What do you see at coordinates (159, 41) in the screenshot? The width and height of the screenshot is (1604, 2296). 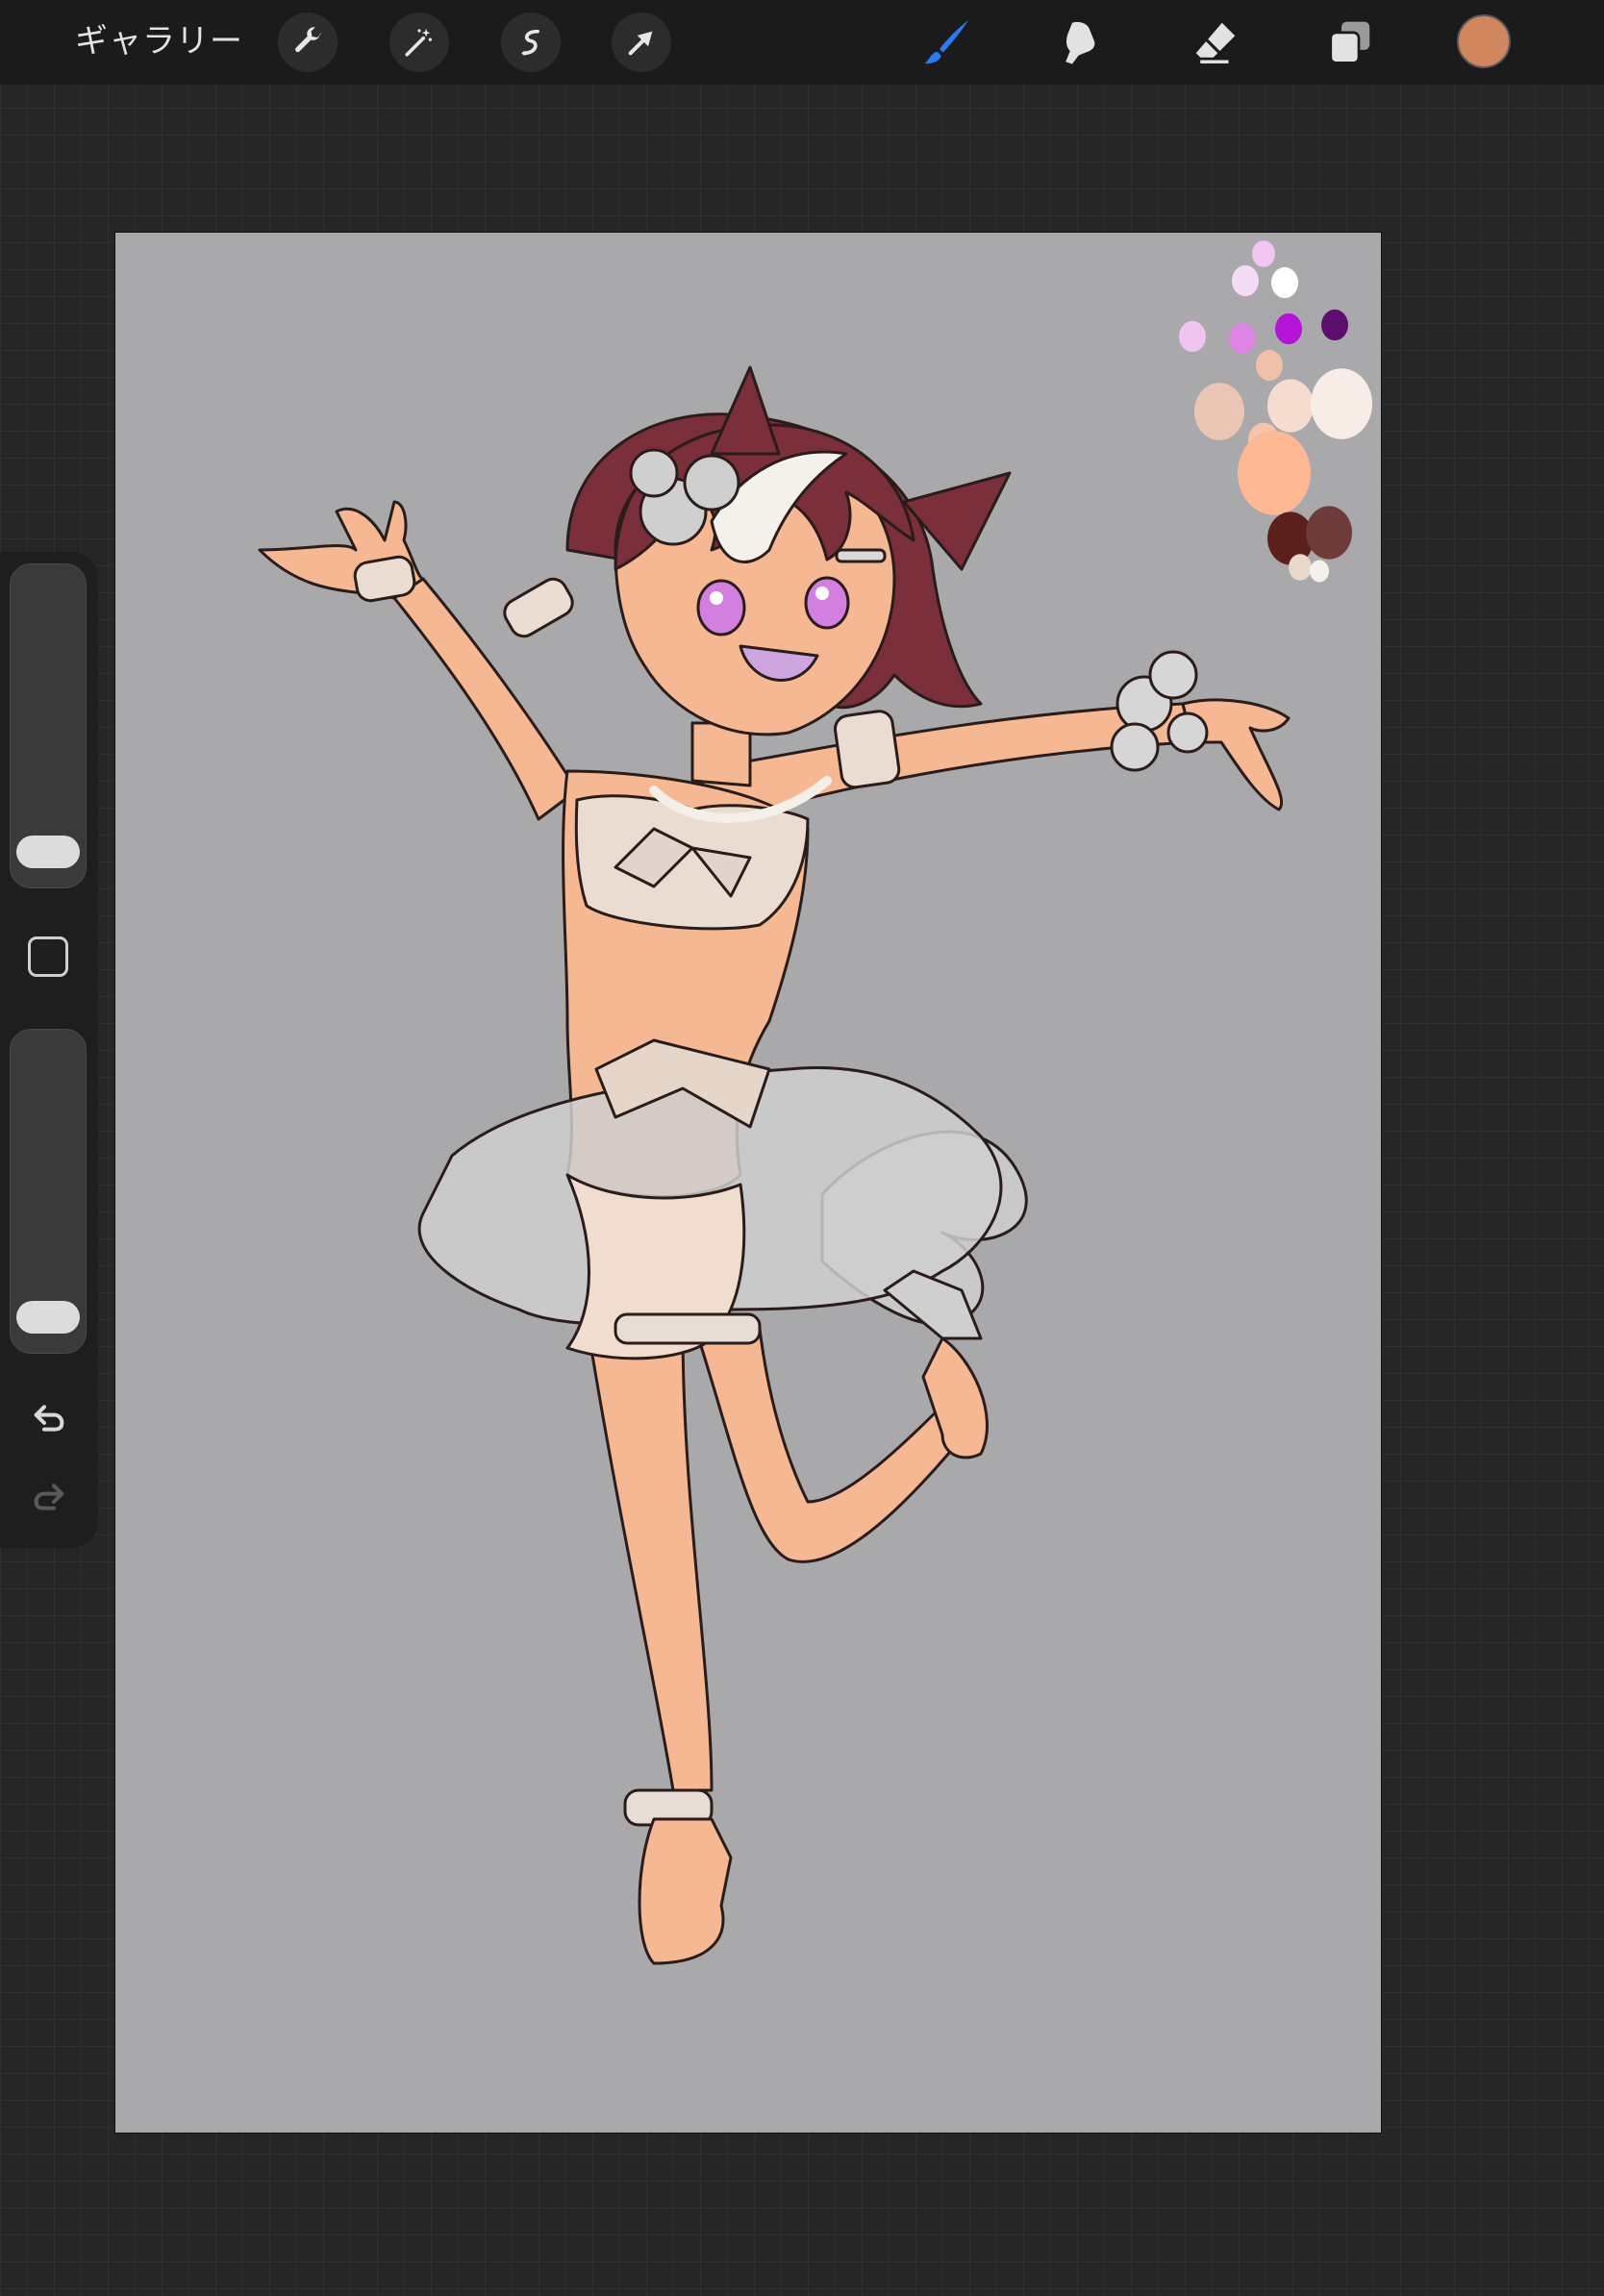 I see `gallery-button: ギャラリー` at bounding box center [159, 41].